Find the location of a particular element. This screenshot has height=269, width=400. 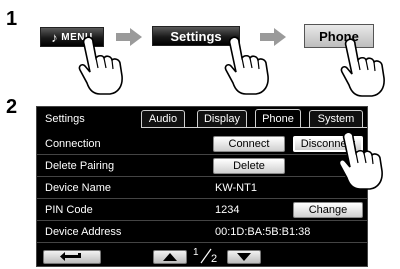

device-name-value: KW-NT1 is located at coordinates (236, 188).